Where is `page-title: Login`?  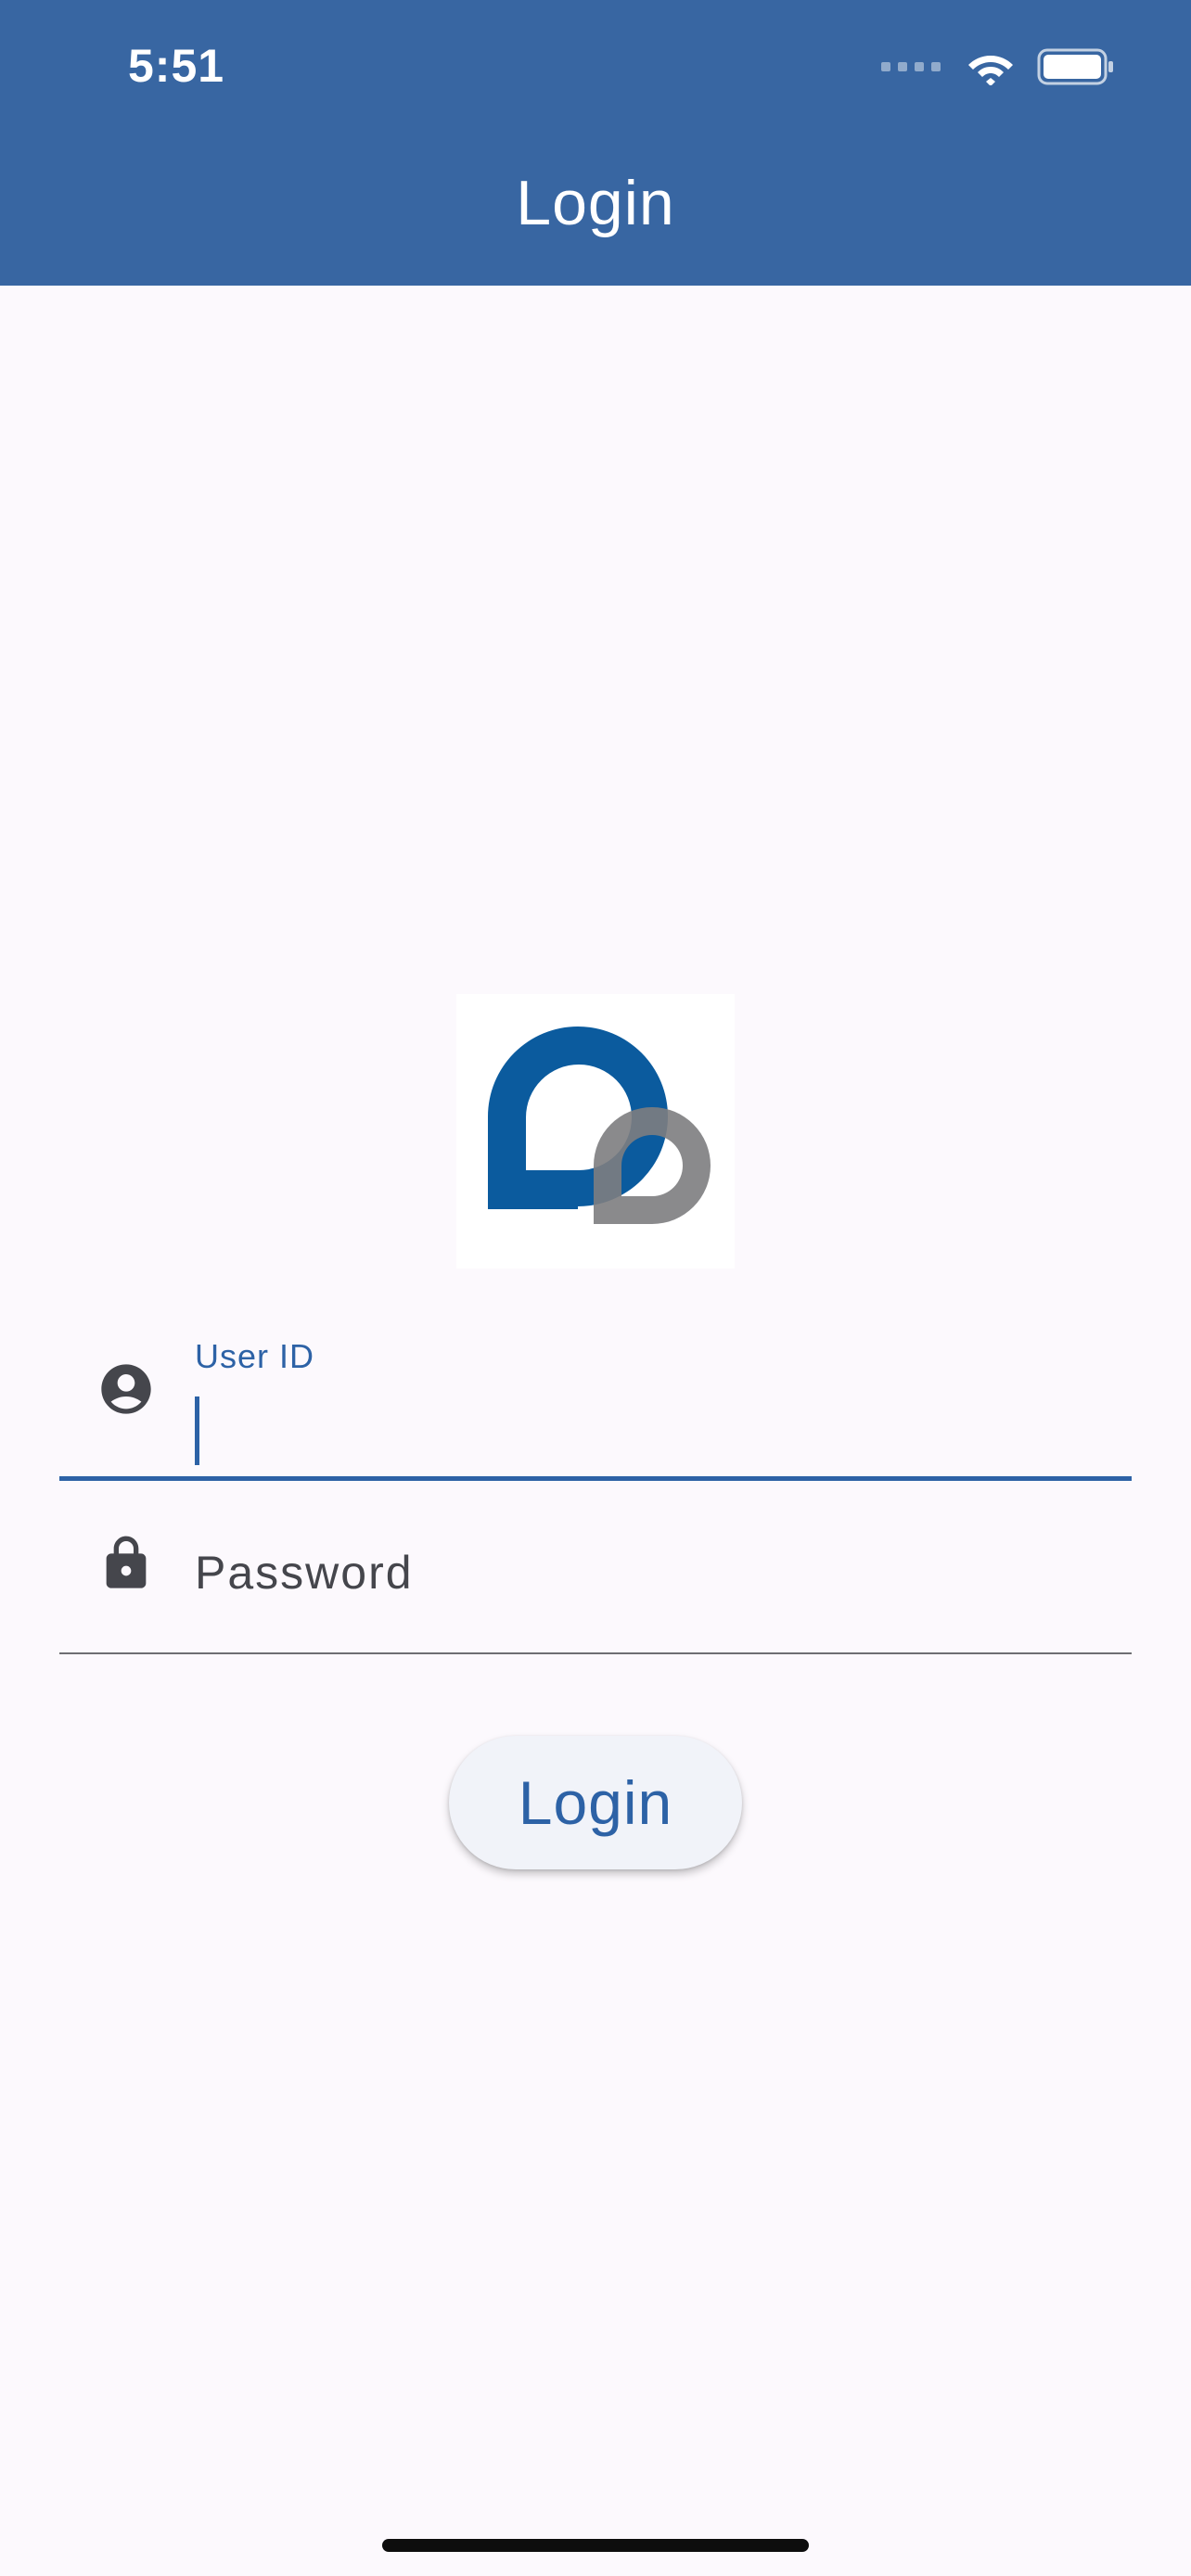
page-title: Login is located at coordinates (595, 203).